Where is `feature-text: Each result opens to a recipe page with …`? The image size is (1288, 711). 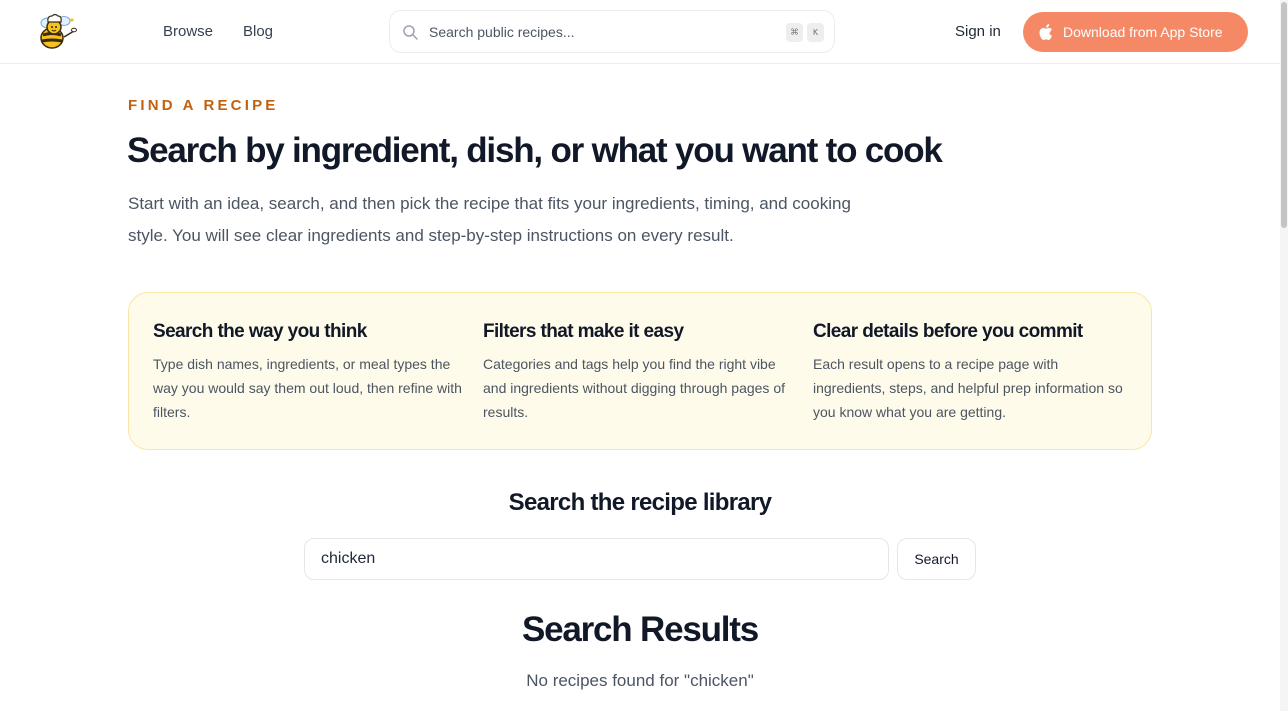
feature-text: Each result opens to a recipe page with … is located at coordinates (968, 388).